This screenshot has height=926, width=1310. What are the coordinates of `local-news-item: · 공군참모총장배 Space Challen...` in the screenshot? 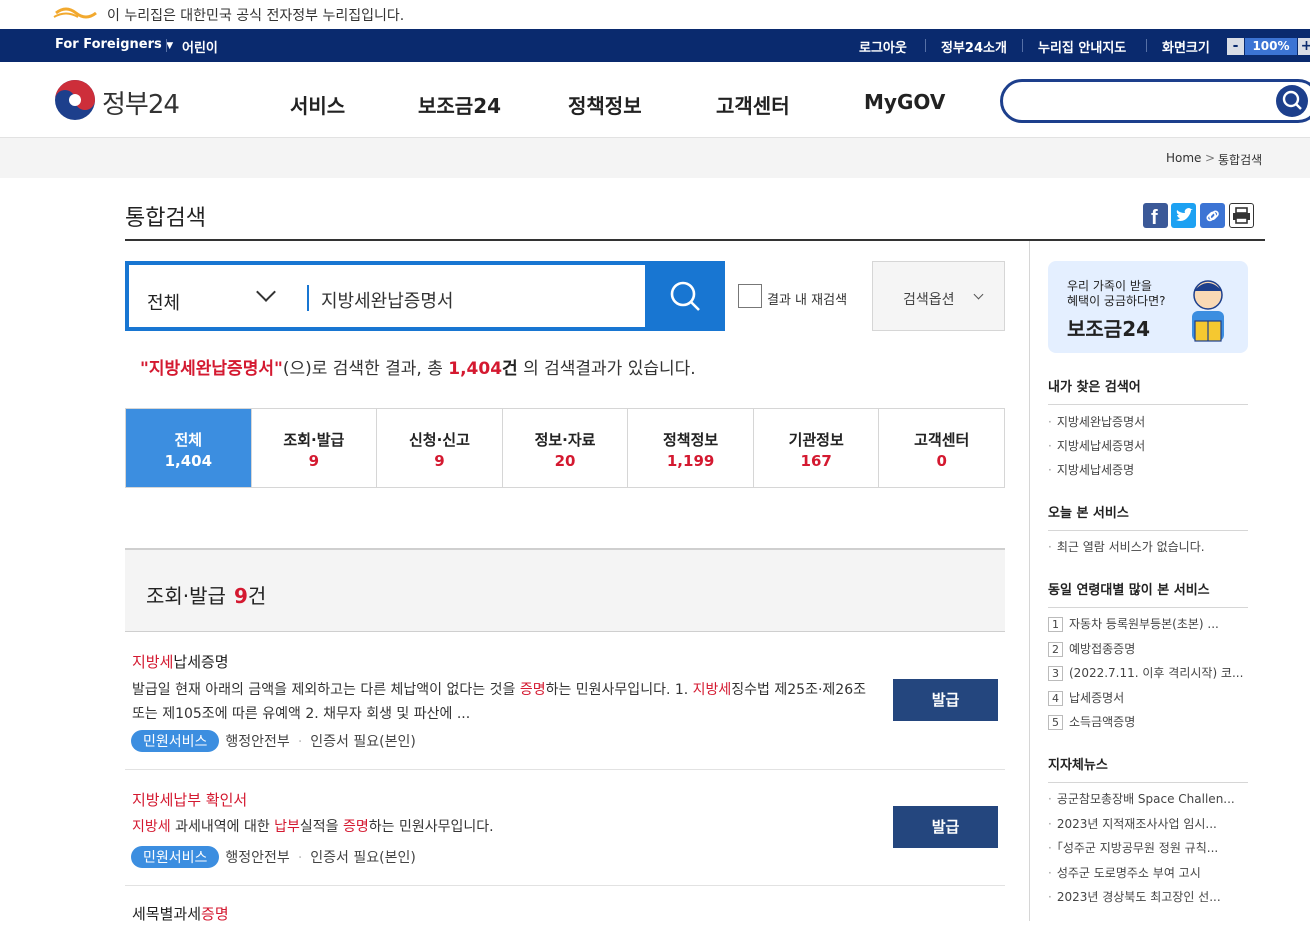 It's located at (1148, 798).